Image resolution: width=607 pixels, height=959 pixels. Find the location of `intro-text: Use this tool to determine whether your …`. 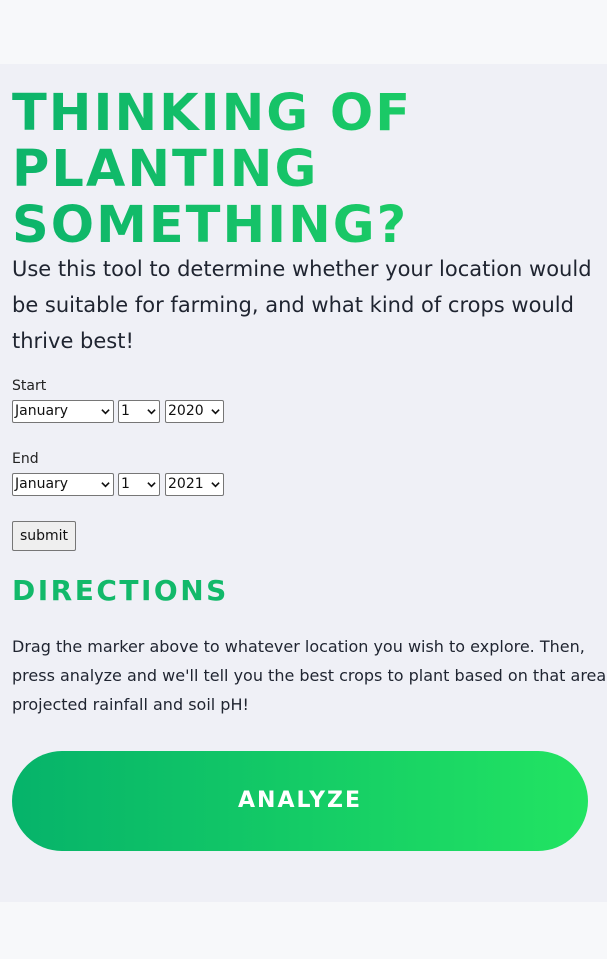

intro-text: Use this tool to determine whether your … is located at coordinates (302, 305).